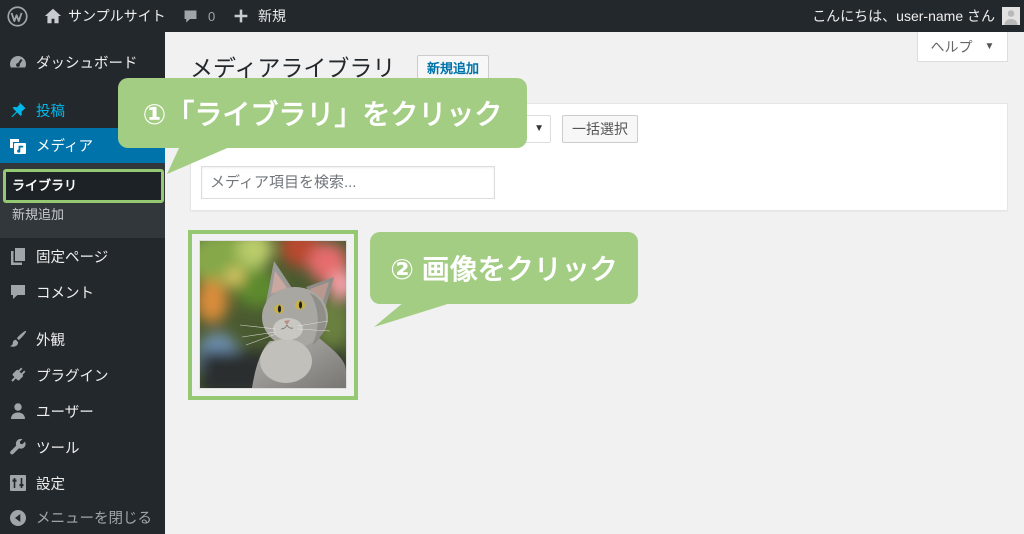  What do you see at coordinates (72, 376) in the screenshot?
I see `menu-item-label: プラグイン` at bounding box center [72, 376].